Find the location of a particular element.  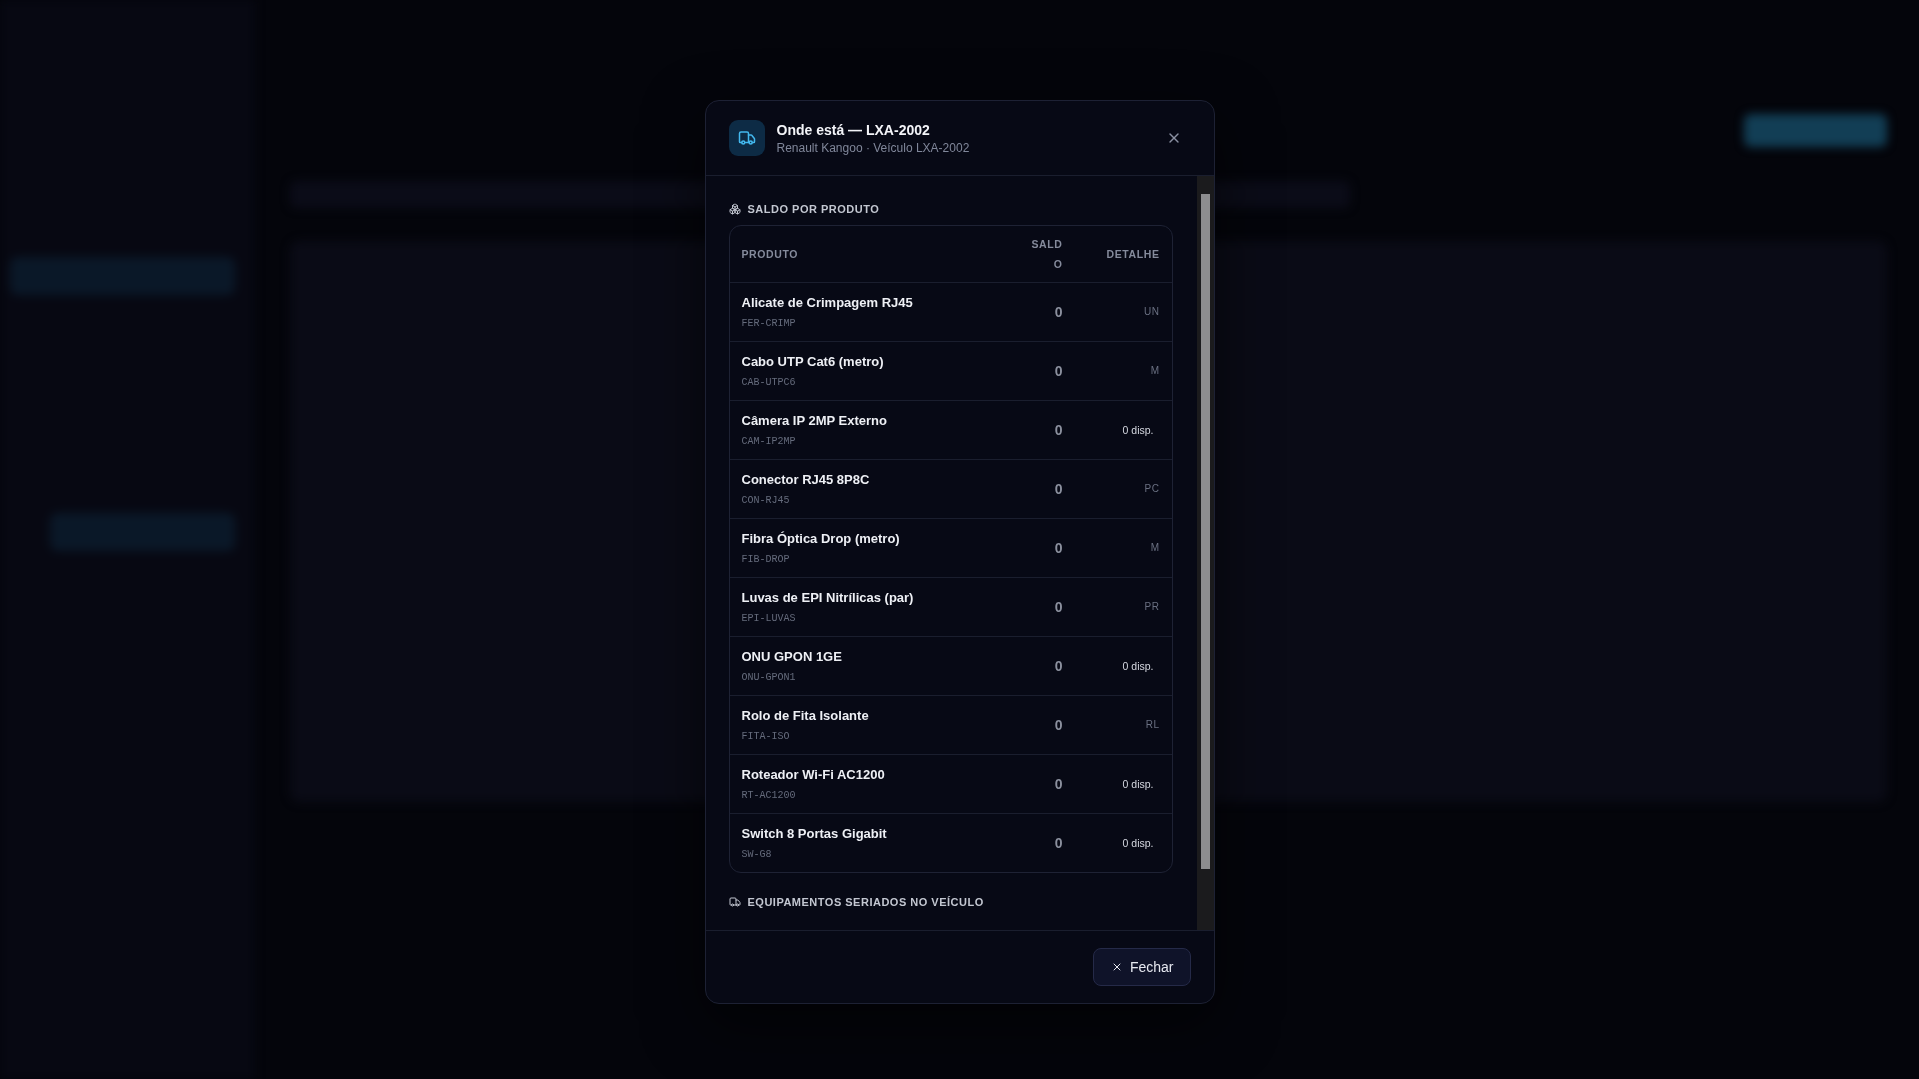

product-name: ONU GPON 1GE is located at coordinates (791, 657).